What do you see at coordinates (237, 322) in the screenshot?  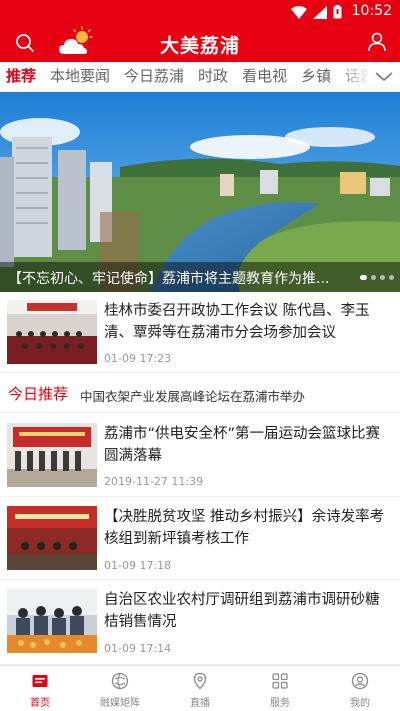 I see `news-headline: 桂林市委召开政协工作会议 陈代昌、李玉清、覃舜等在荔浦市分会场参加会议` at bounding box center [237, 322].